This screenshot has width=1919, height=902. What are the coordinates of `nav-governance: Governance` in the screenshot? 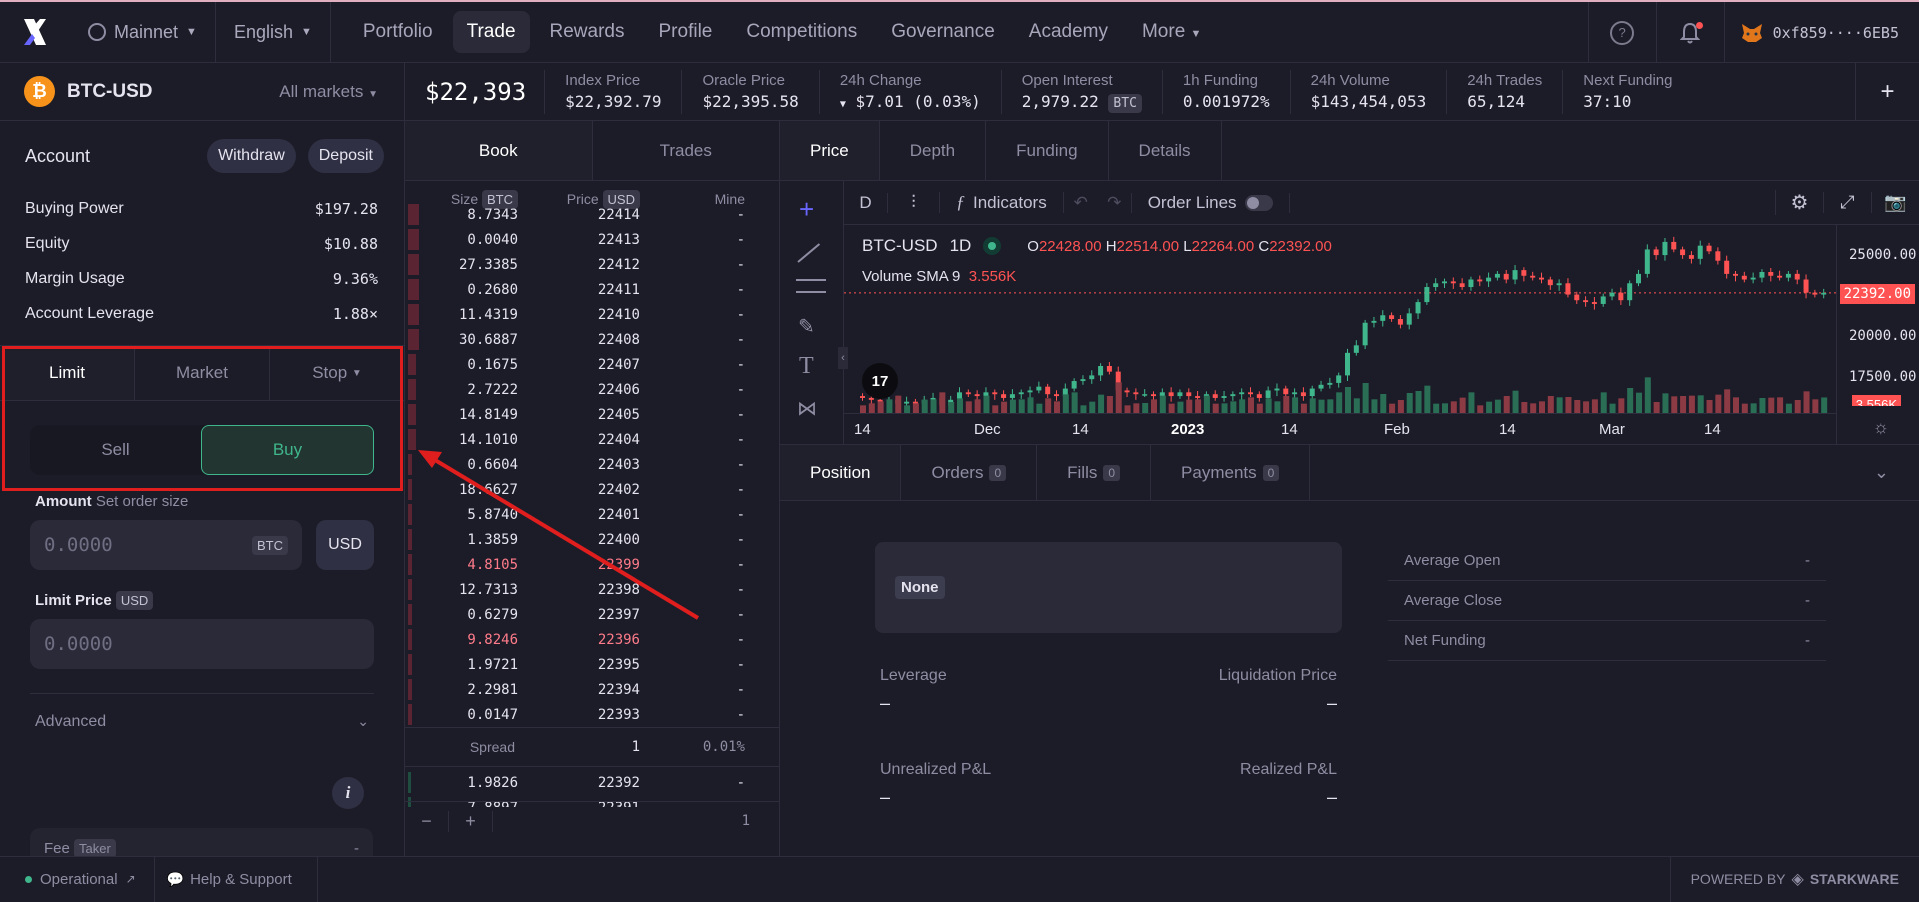 It's located at (943, 32).